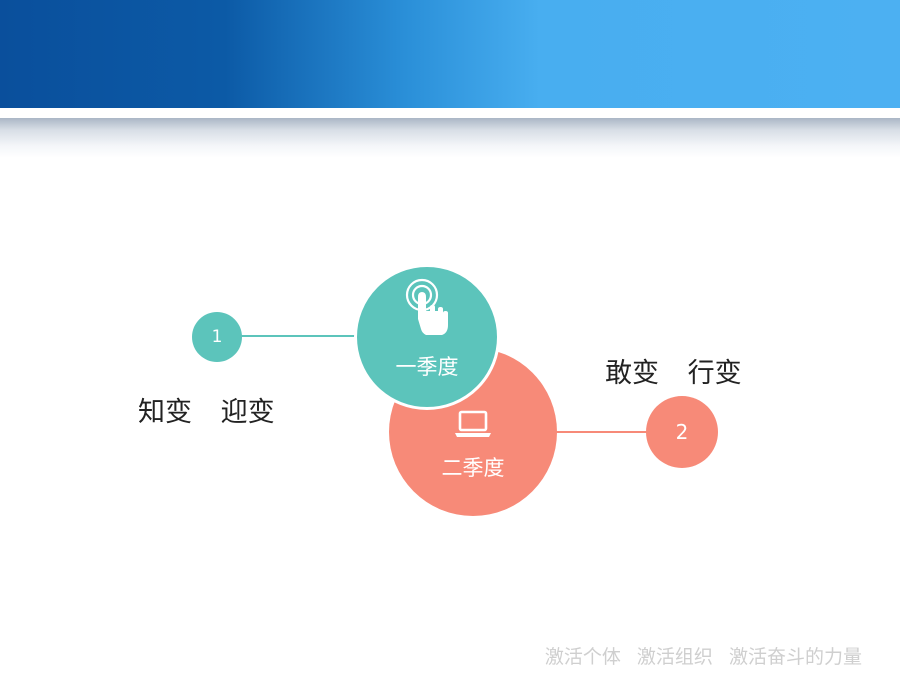 The width and height of the screenshot is (900, 675). I want to click on stage1-number: 1, so click(217, 337).